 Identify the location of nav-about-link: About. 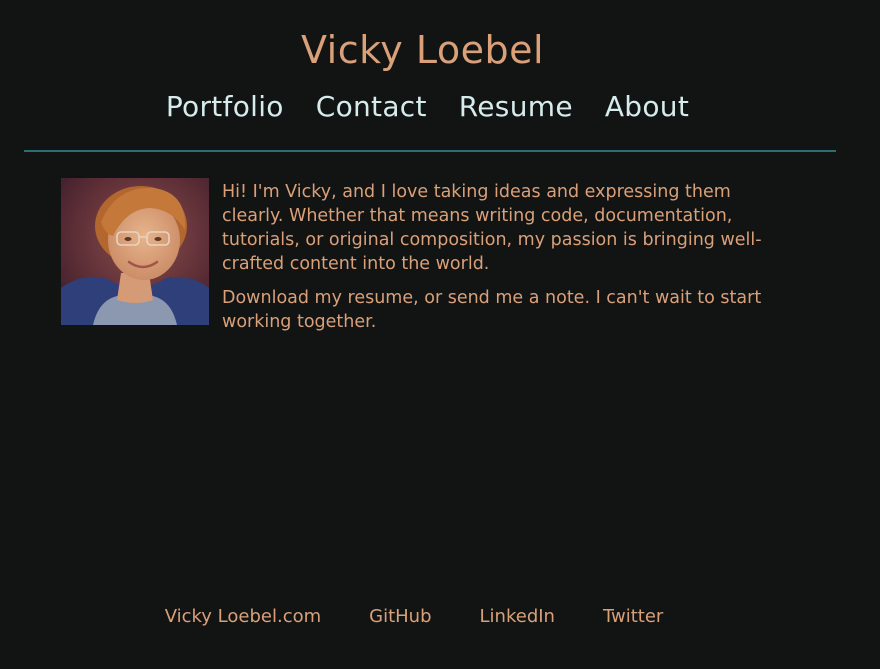
(647, 106).